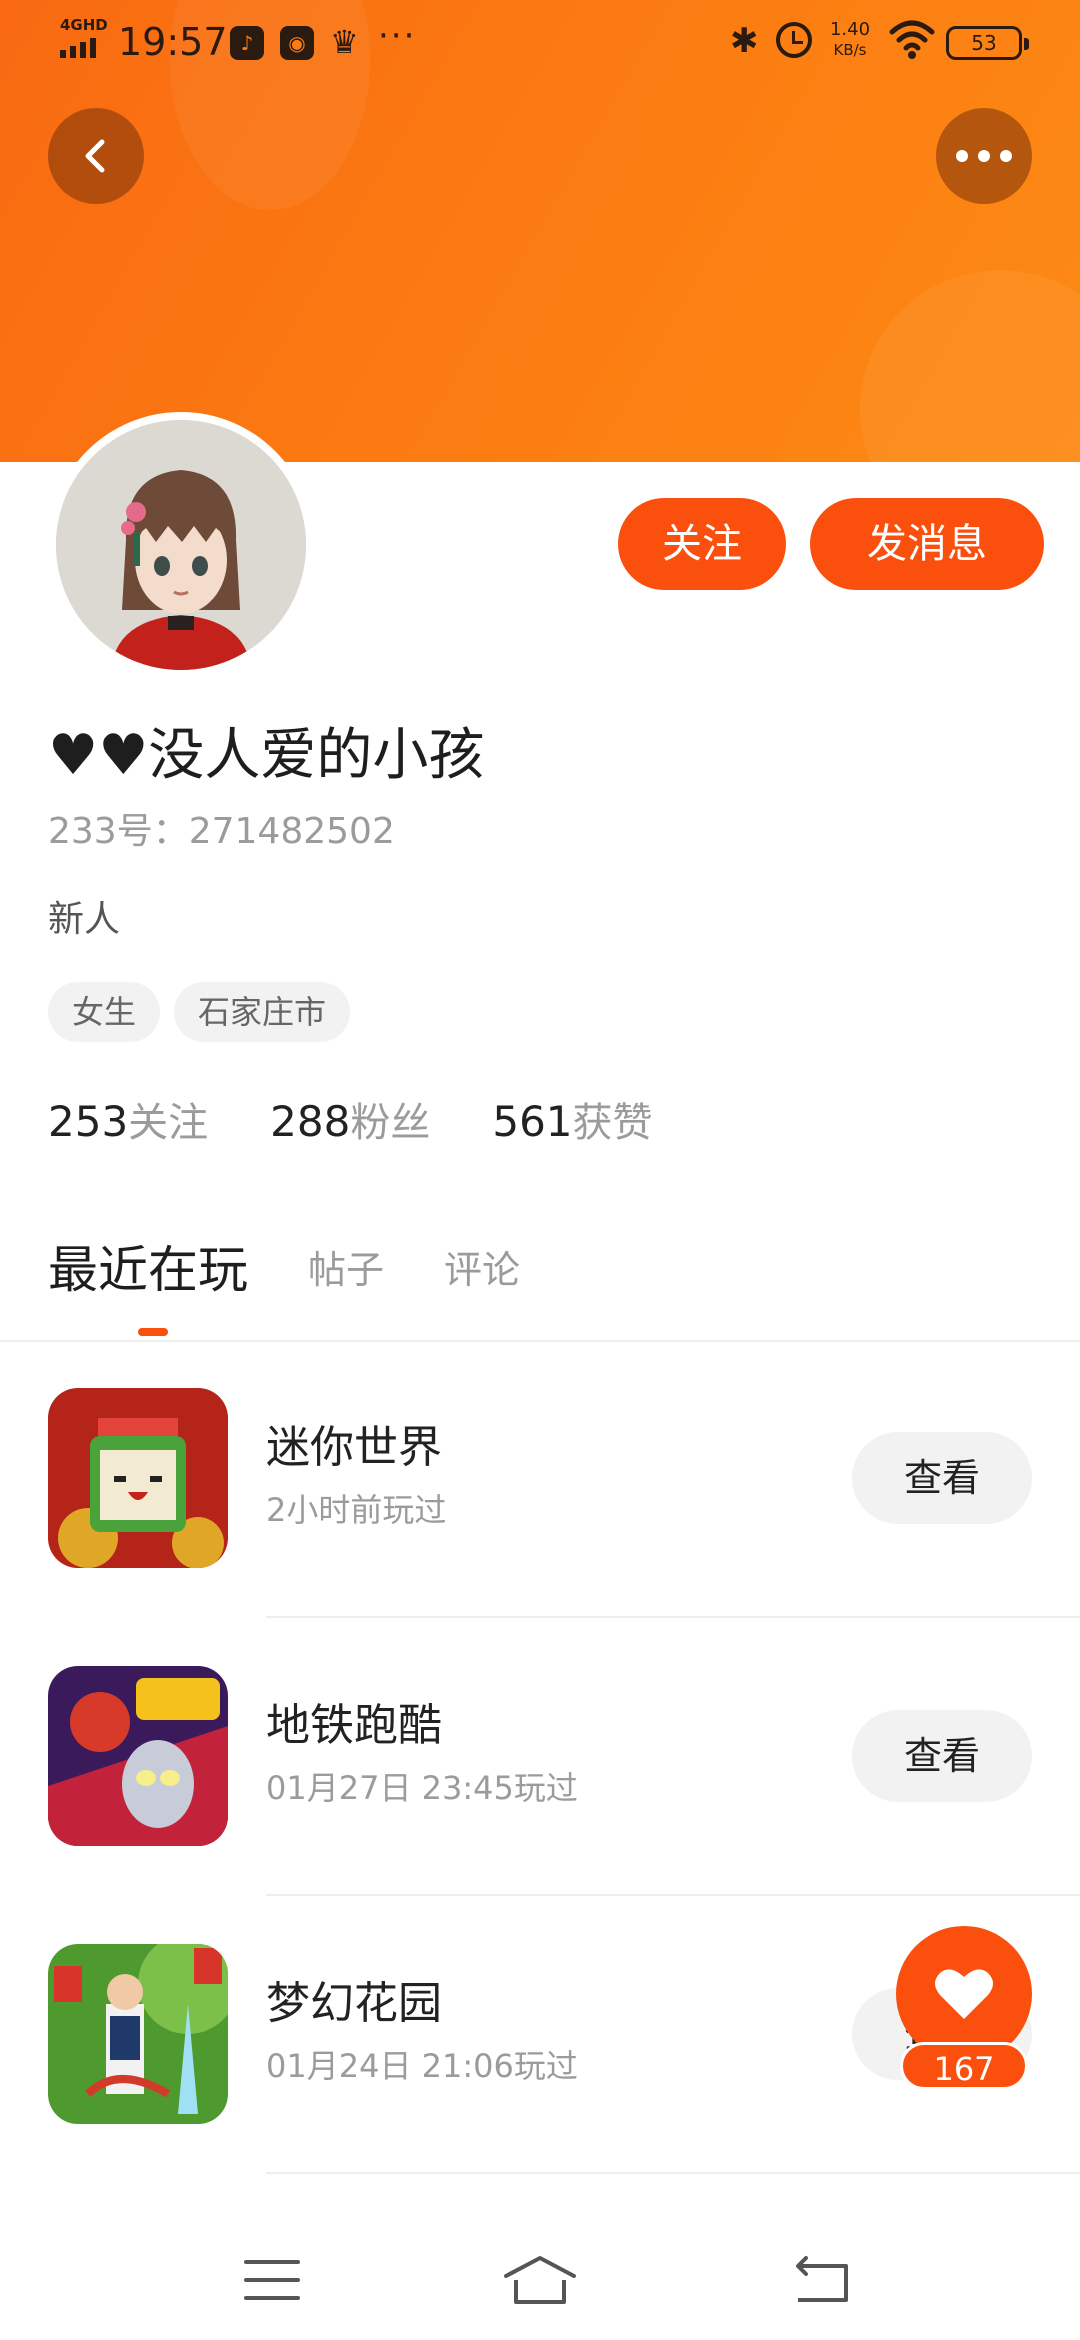 The image size is (1080, 2340). I want to click on game-name: 地铁跑酷, so click(354, 1725).